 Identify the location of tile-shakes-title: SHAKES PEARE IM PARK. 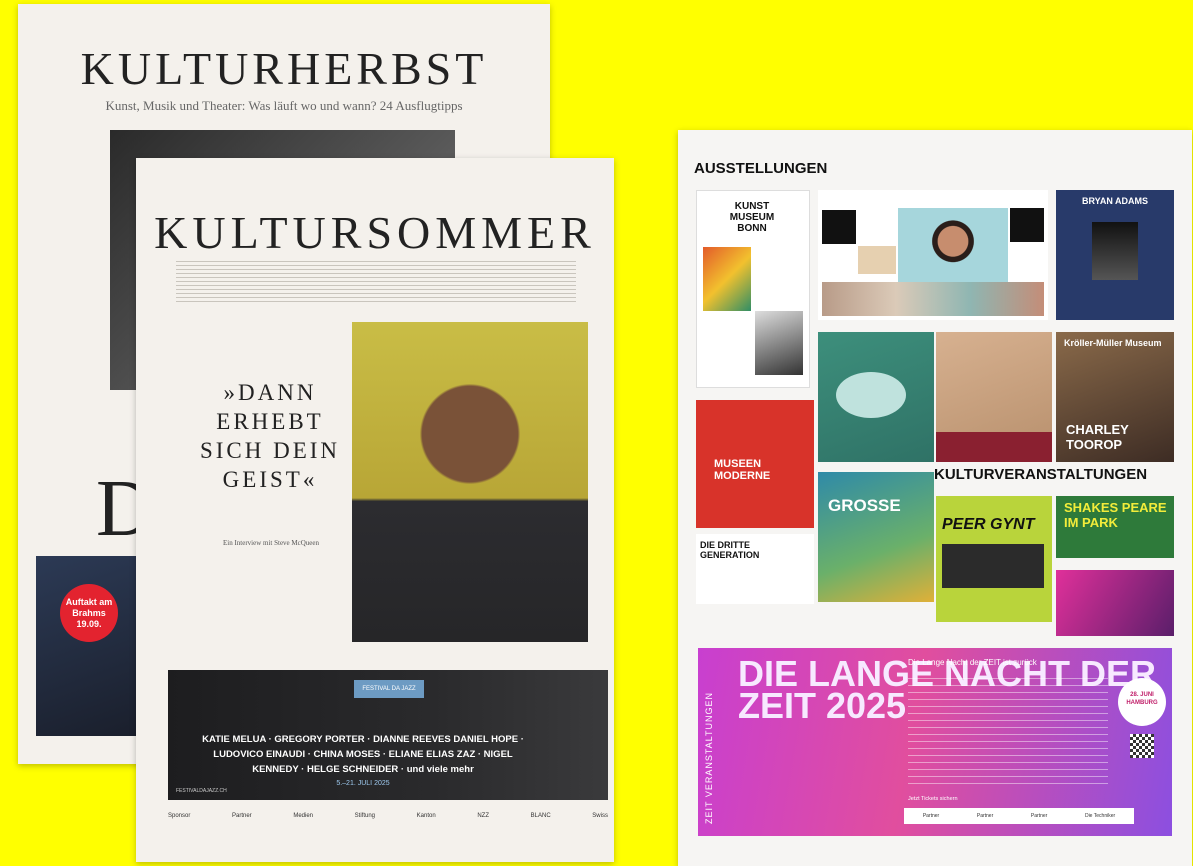
(1115, 515).